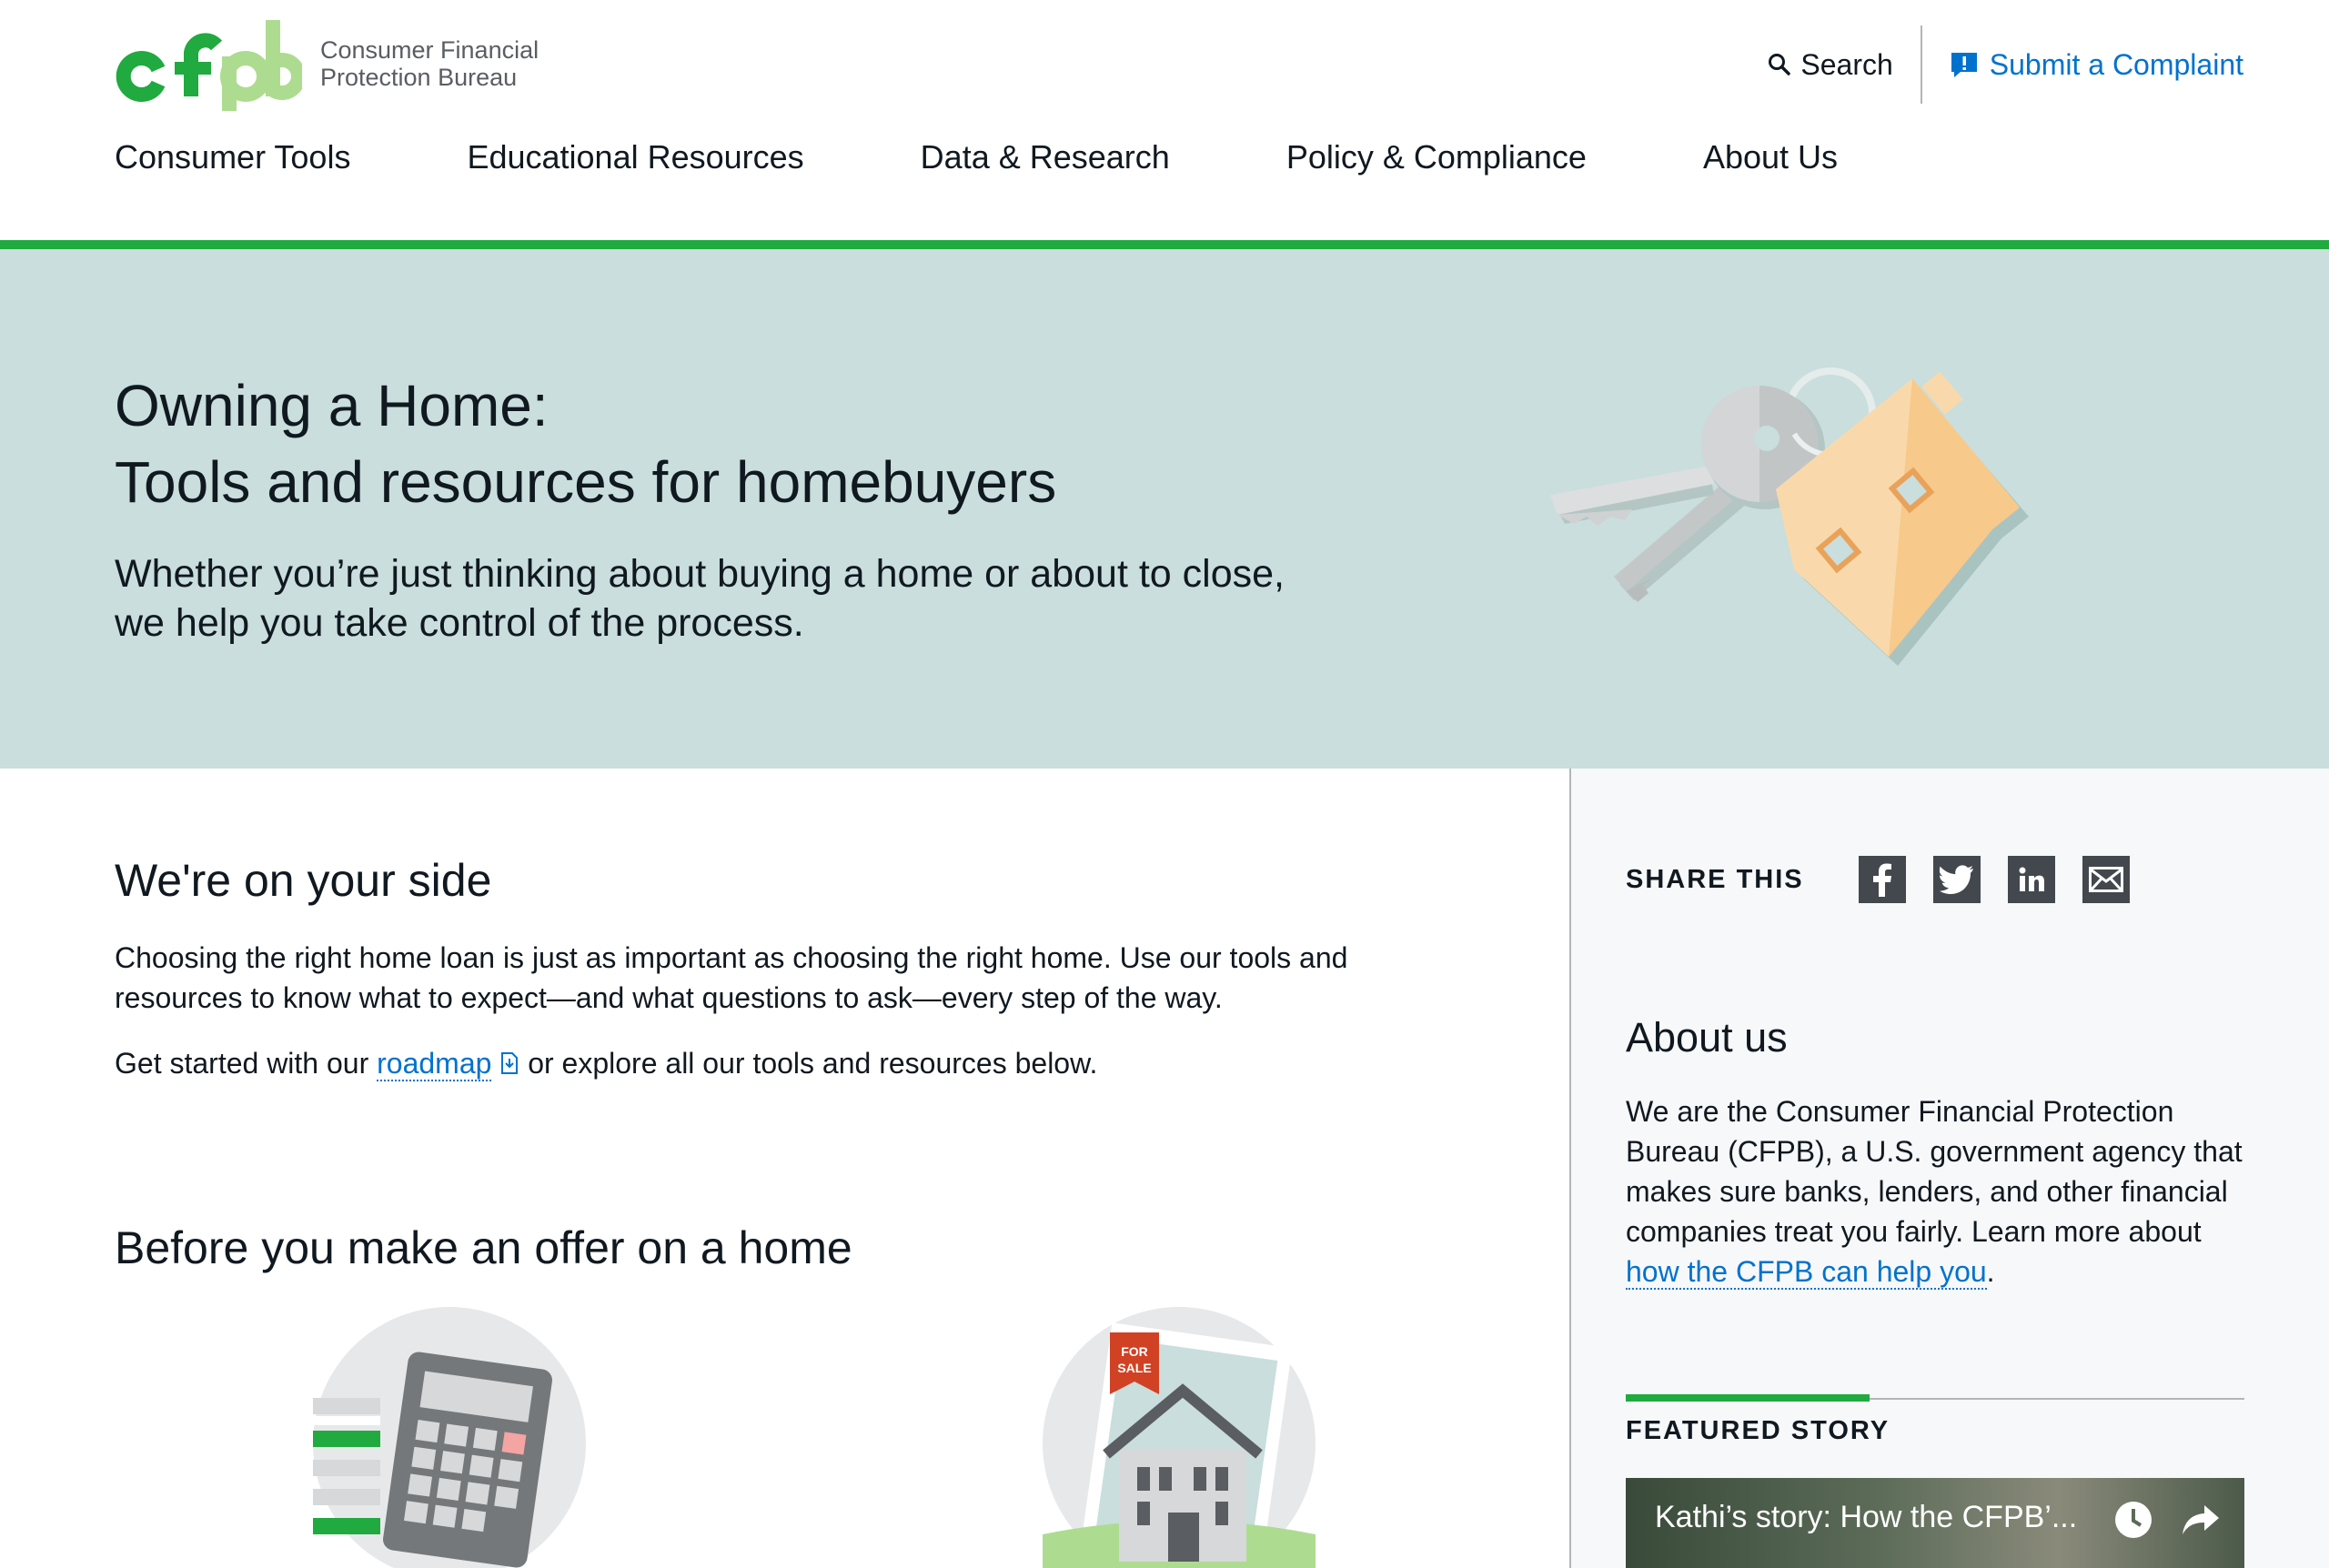 The height and width of the screenshot is (1568, 2329). I want to click on search-label: Search, so click(1846, 64).